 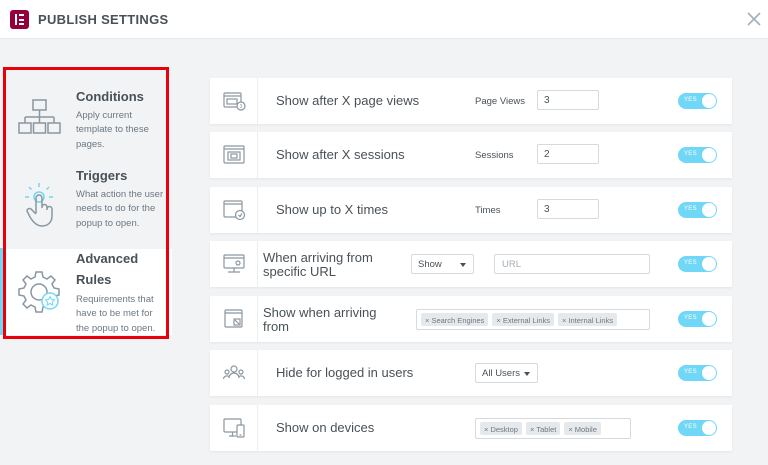 What do you see at coordinates (455, 319) in the screenshot?
I see `tag-search-engines: × Search Engines` at bounding box center [455, 319].